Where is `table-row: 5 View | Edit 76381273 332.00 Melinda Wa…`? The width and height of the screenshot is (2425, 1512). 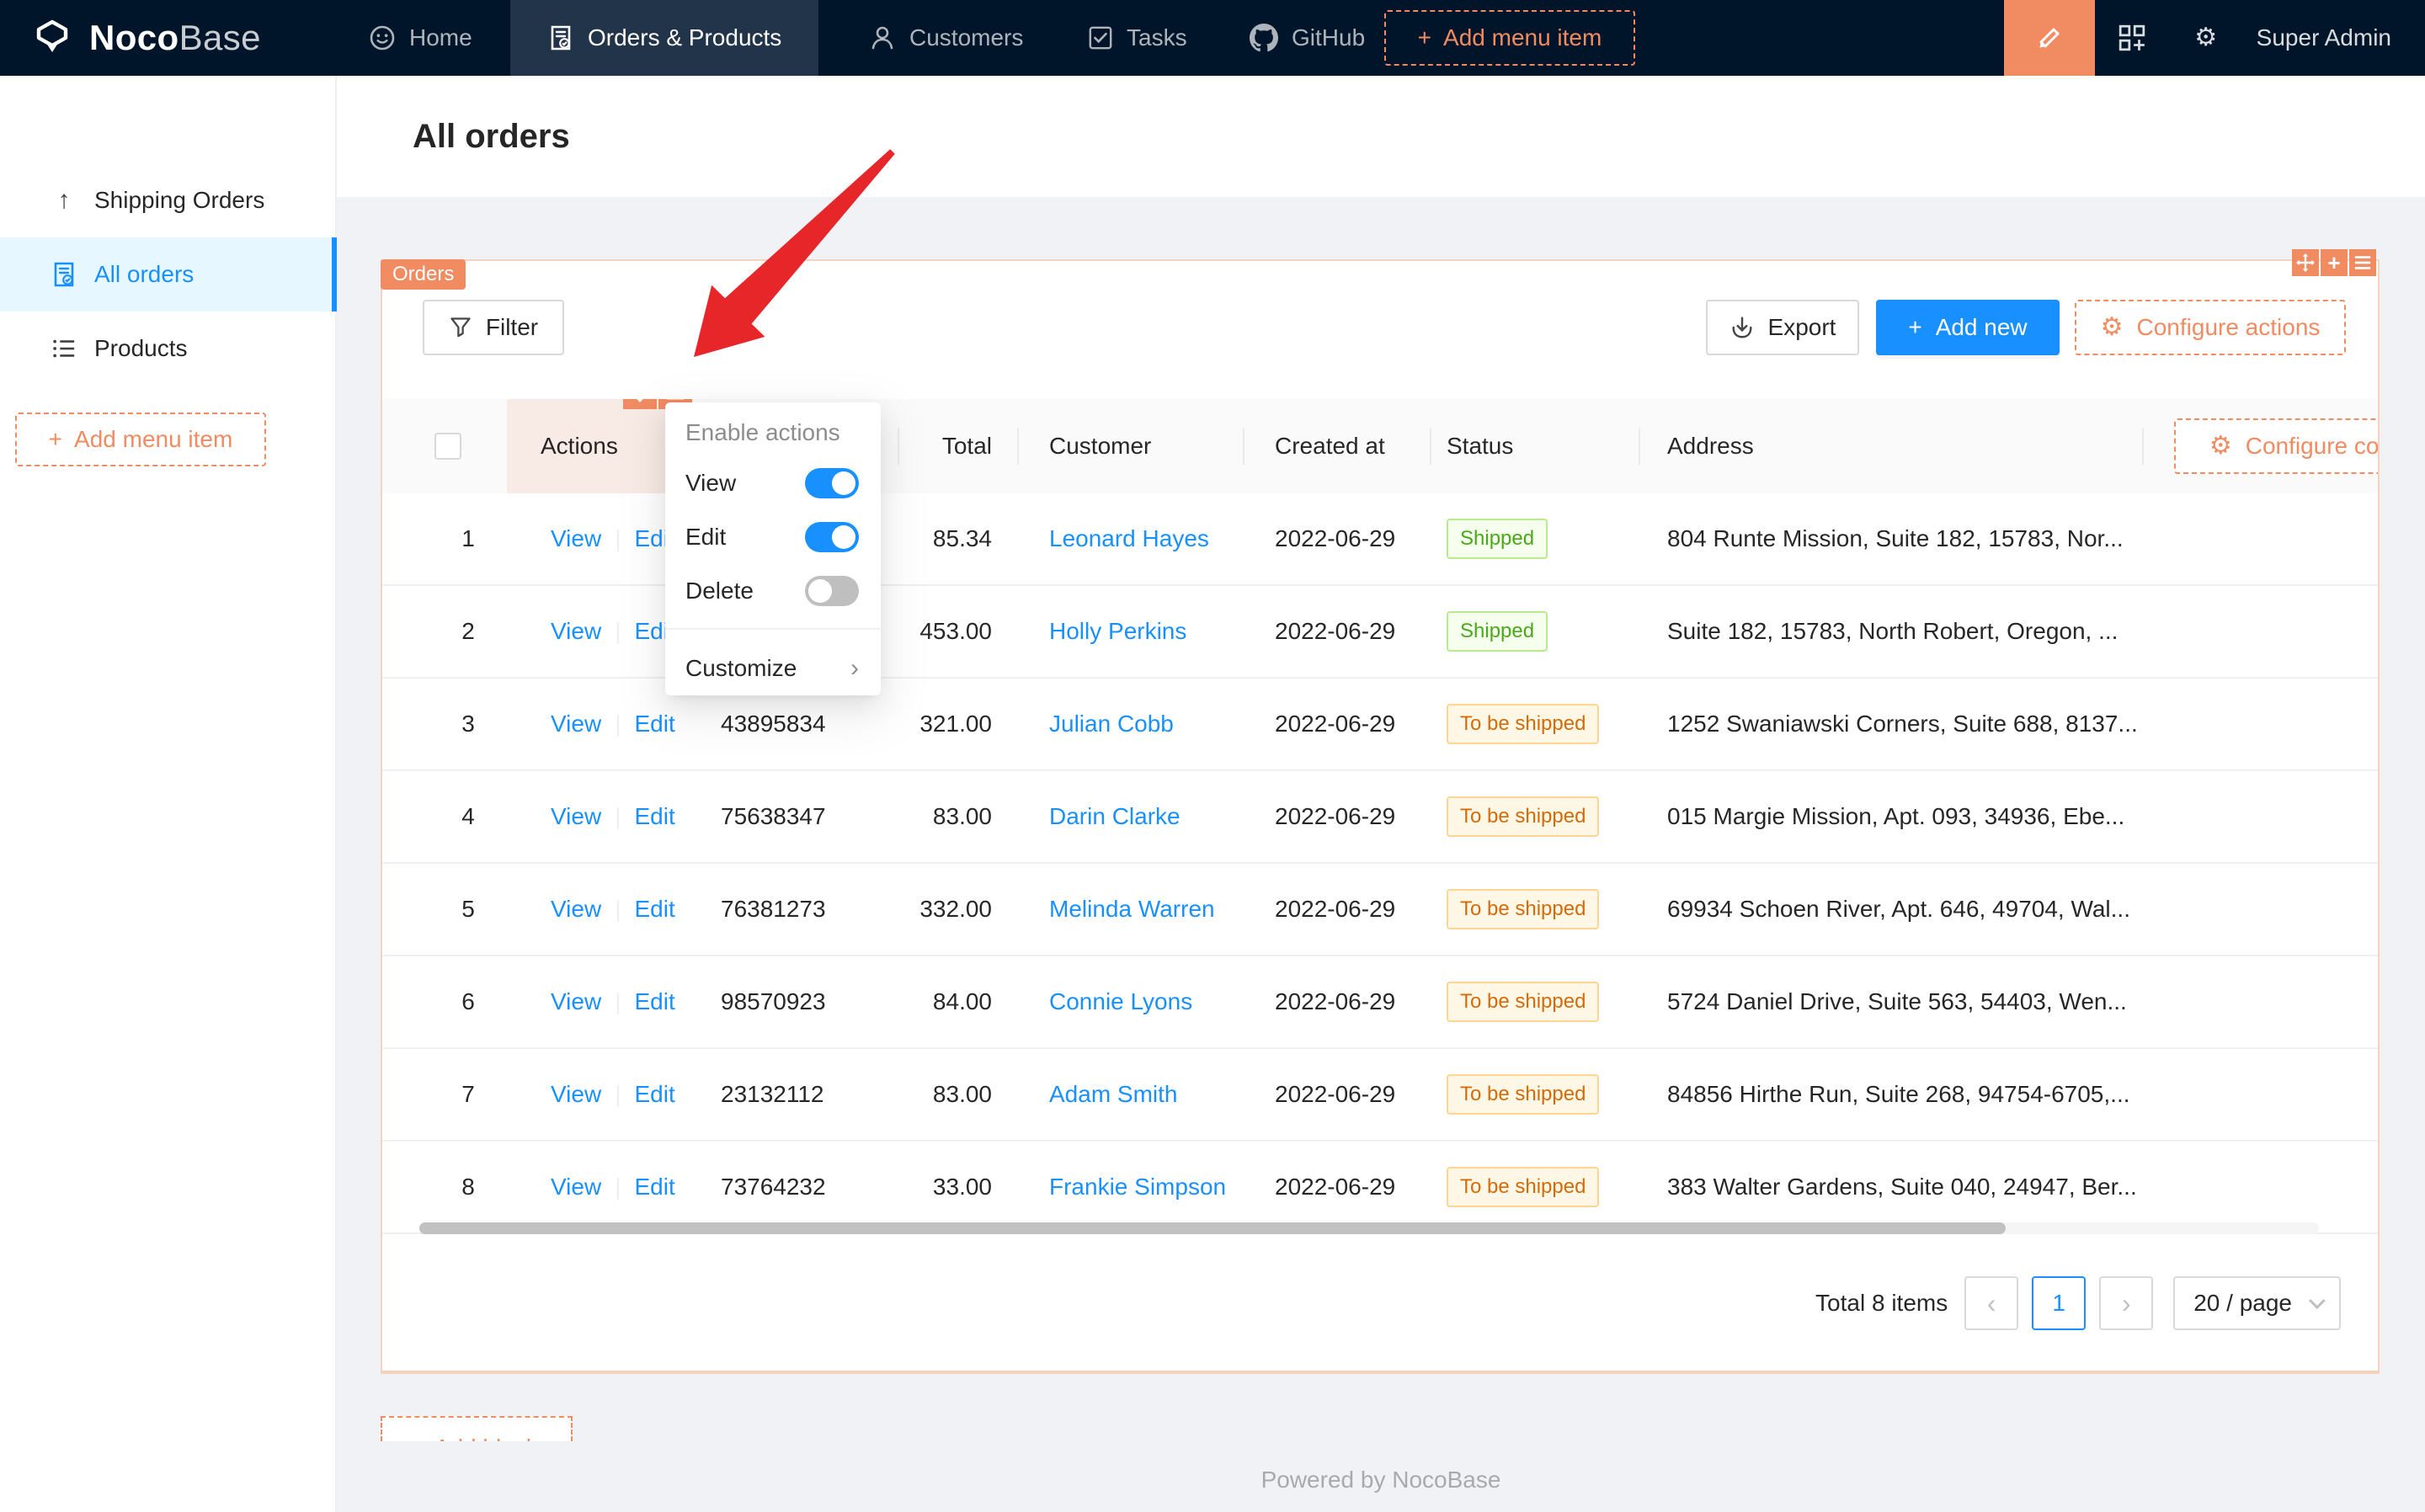
table-row: 5 View | Edit 76381273 332.00 Melinda Wa… is located at coordinates (1380, 910).